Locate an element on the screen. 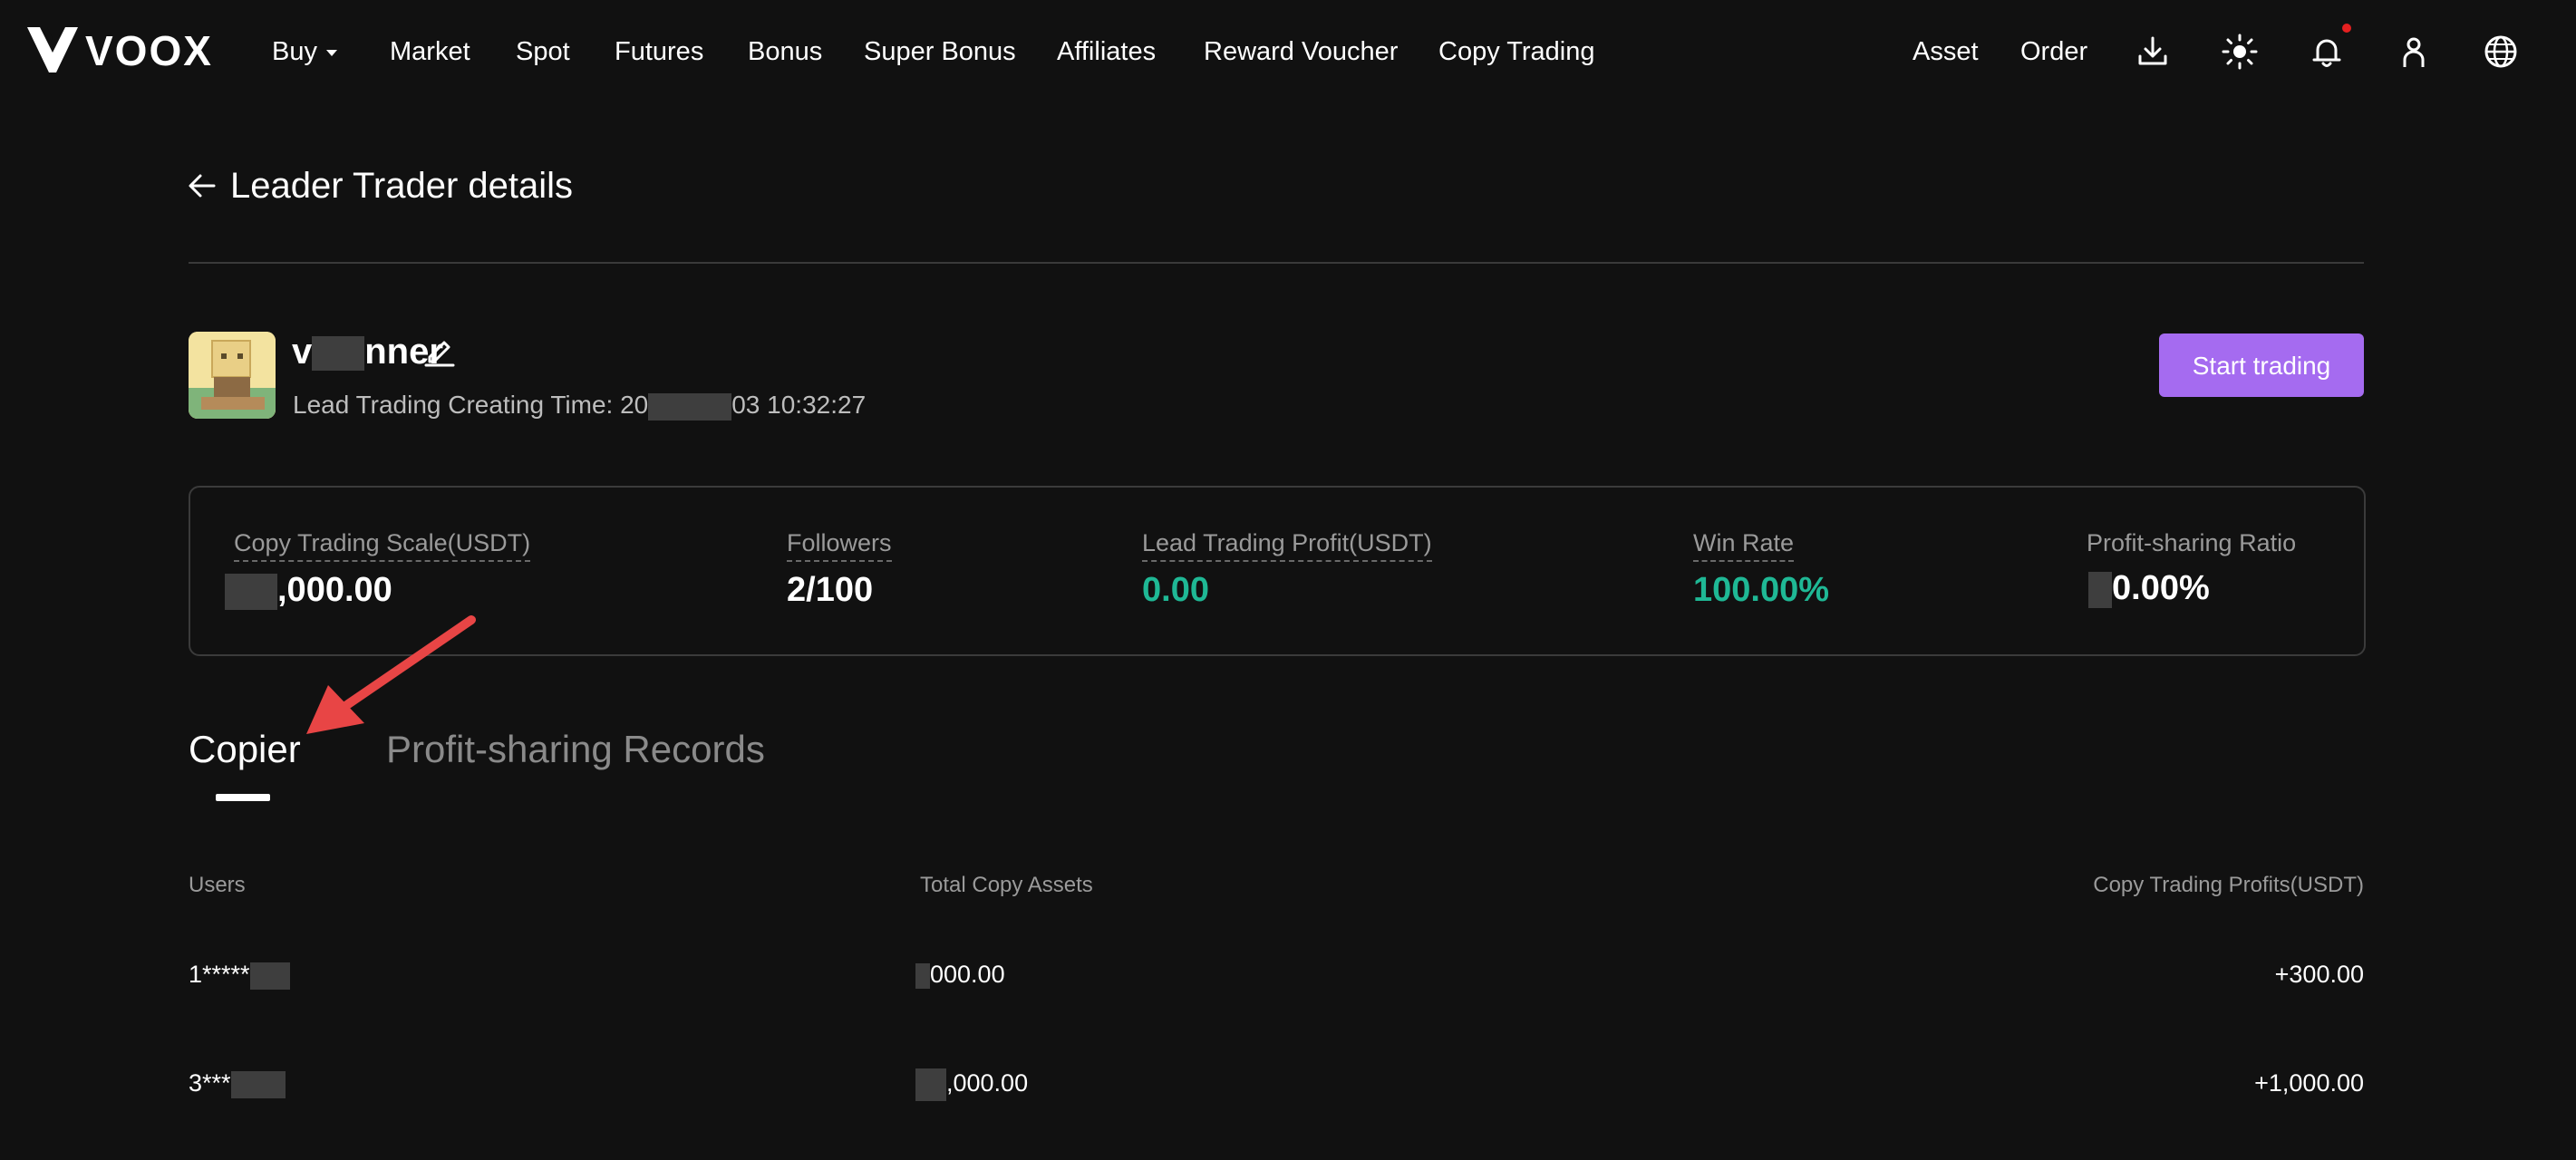 The height and width of the screenshot is (1160, 2576). nav-order: Order is located at coordinates (2053, 52).